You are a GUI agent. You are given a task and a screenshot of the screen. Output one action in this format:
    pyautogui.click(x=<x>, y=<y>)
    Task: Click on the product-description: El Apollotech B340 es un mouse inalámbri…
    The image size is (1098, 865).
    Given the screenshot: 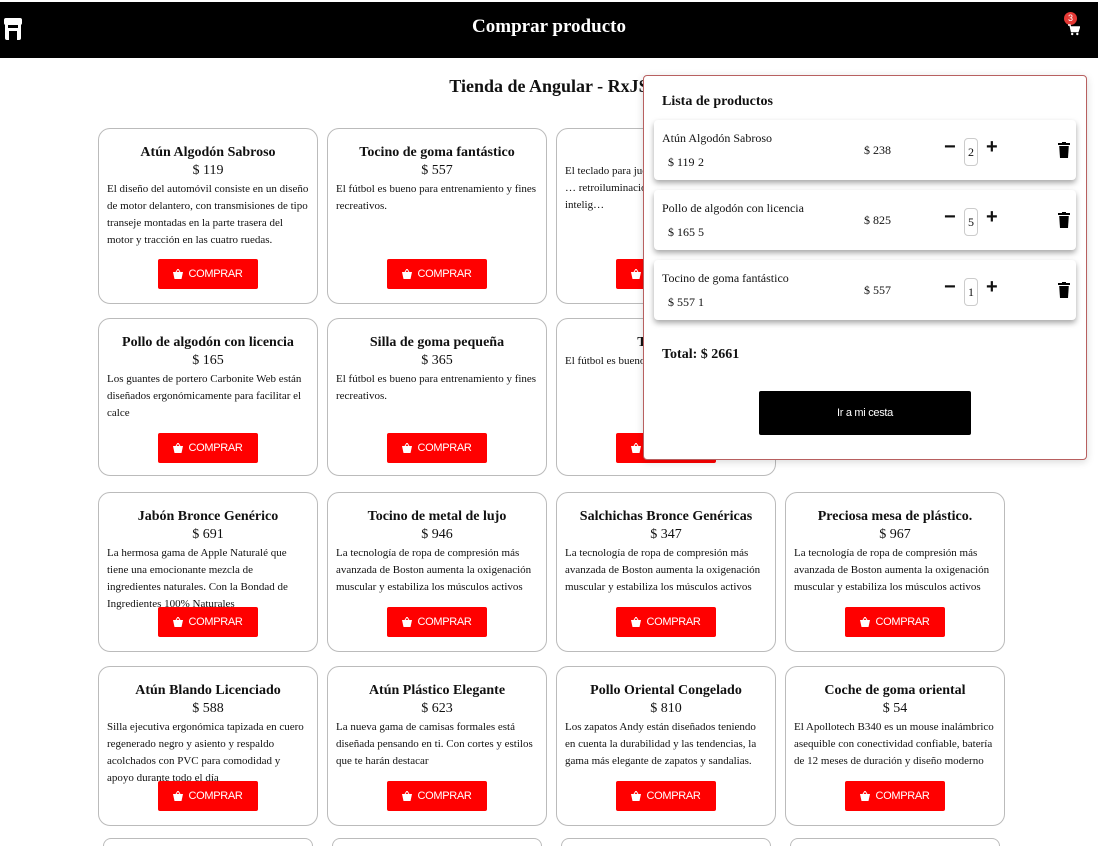 What is the action you would take?
    pyautogui.click(x=894, y=744)
    